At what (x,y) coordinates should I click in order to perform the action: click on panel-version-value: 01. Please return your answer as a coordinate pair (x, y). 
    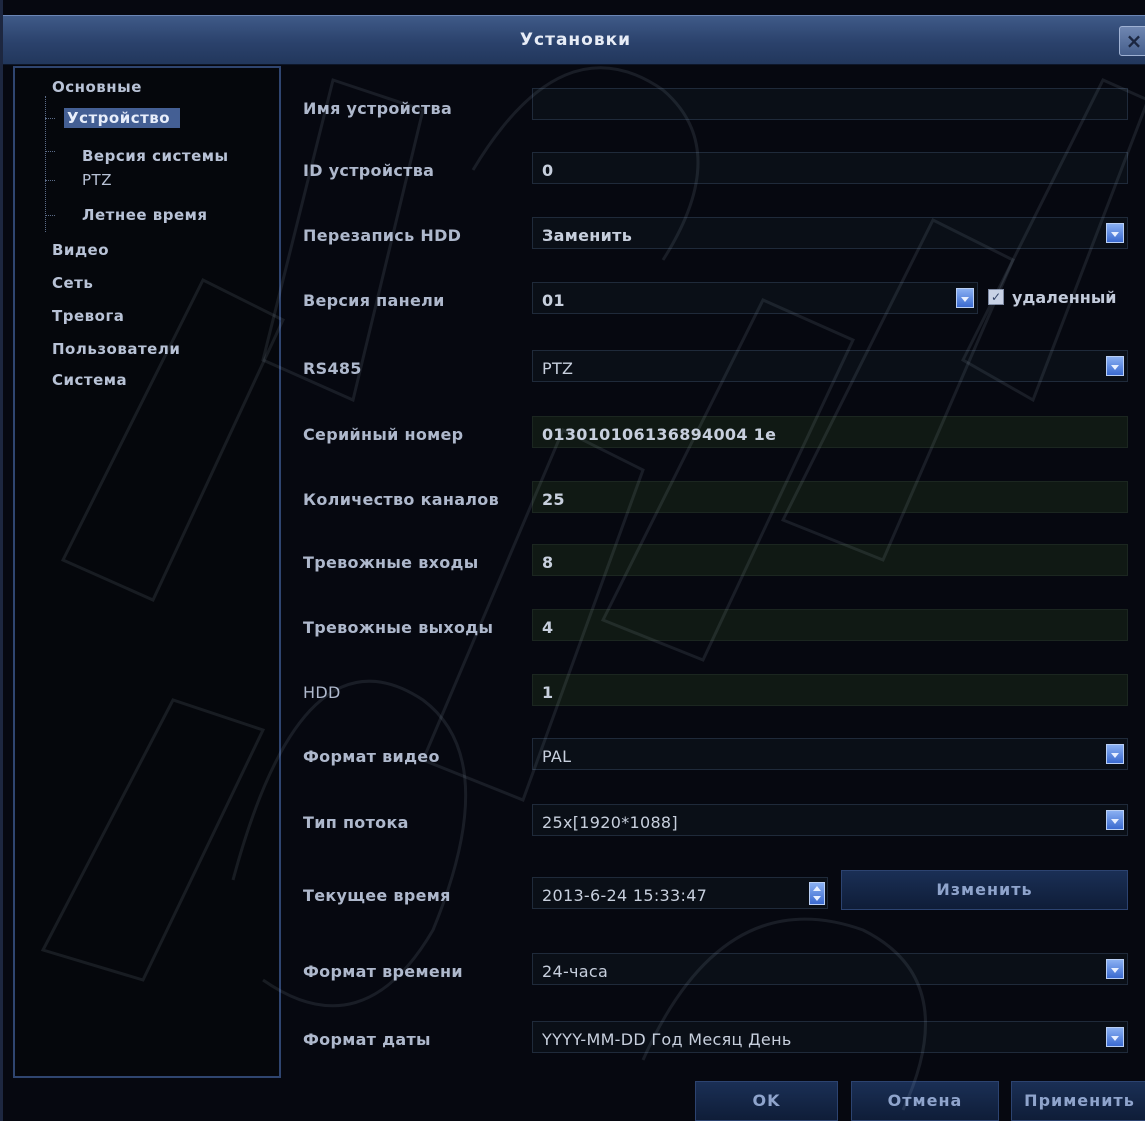
    Looking at the image, I should click on (553, 300).